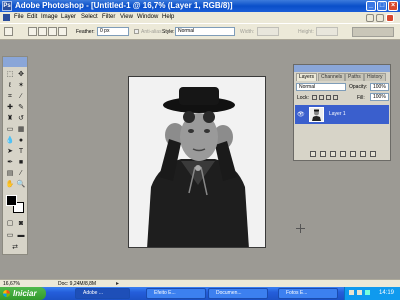 The width and height of the screenshot is (400, 300). I want to click on menu-layer: Layer, so click(68, 17).